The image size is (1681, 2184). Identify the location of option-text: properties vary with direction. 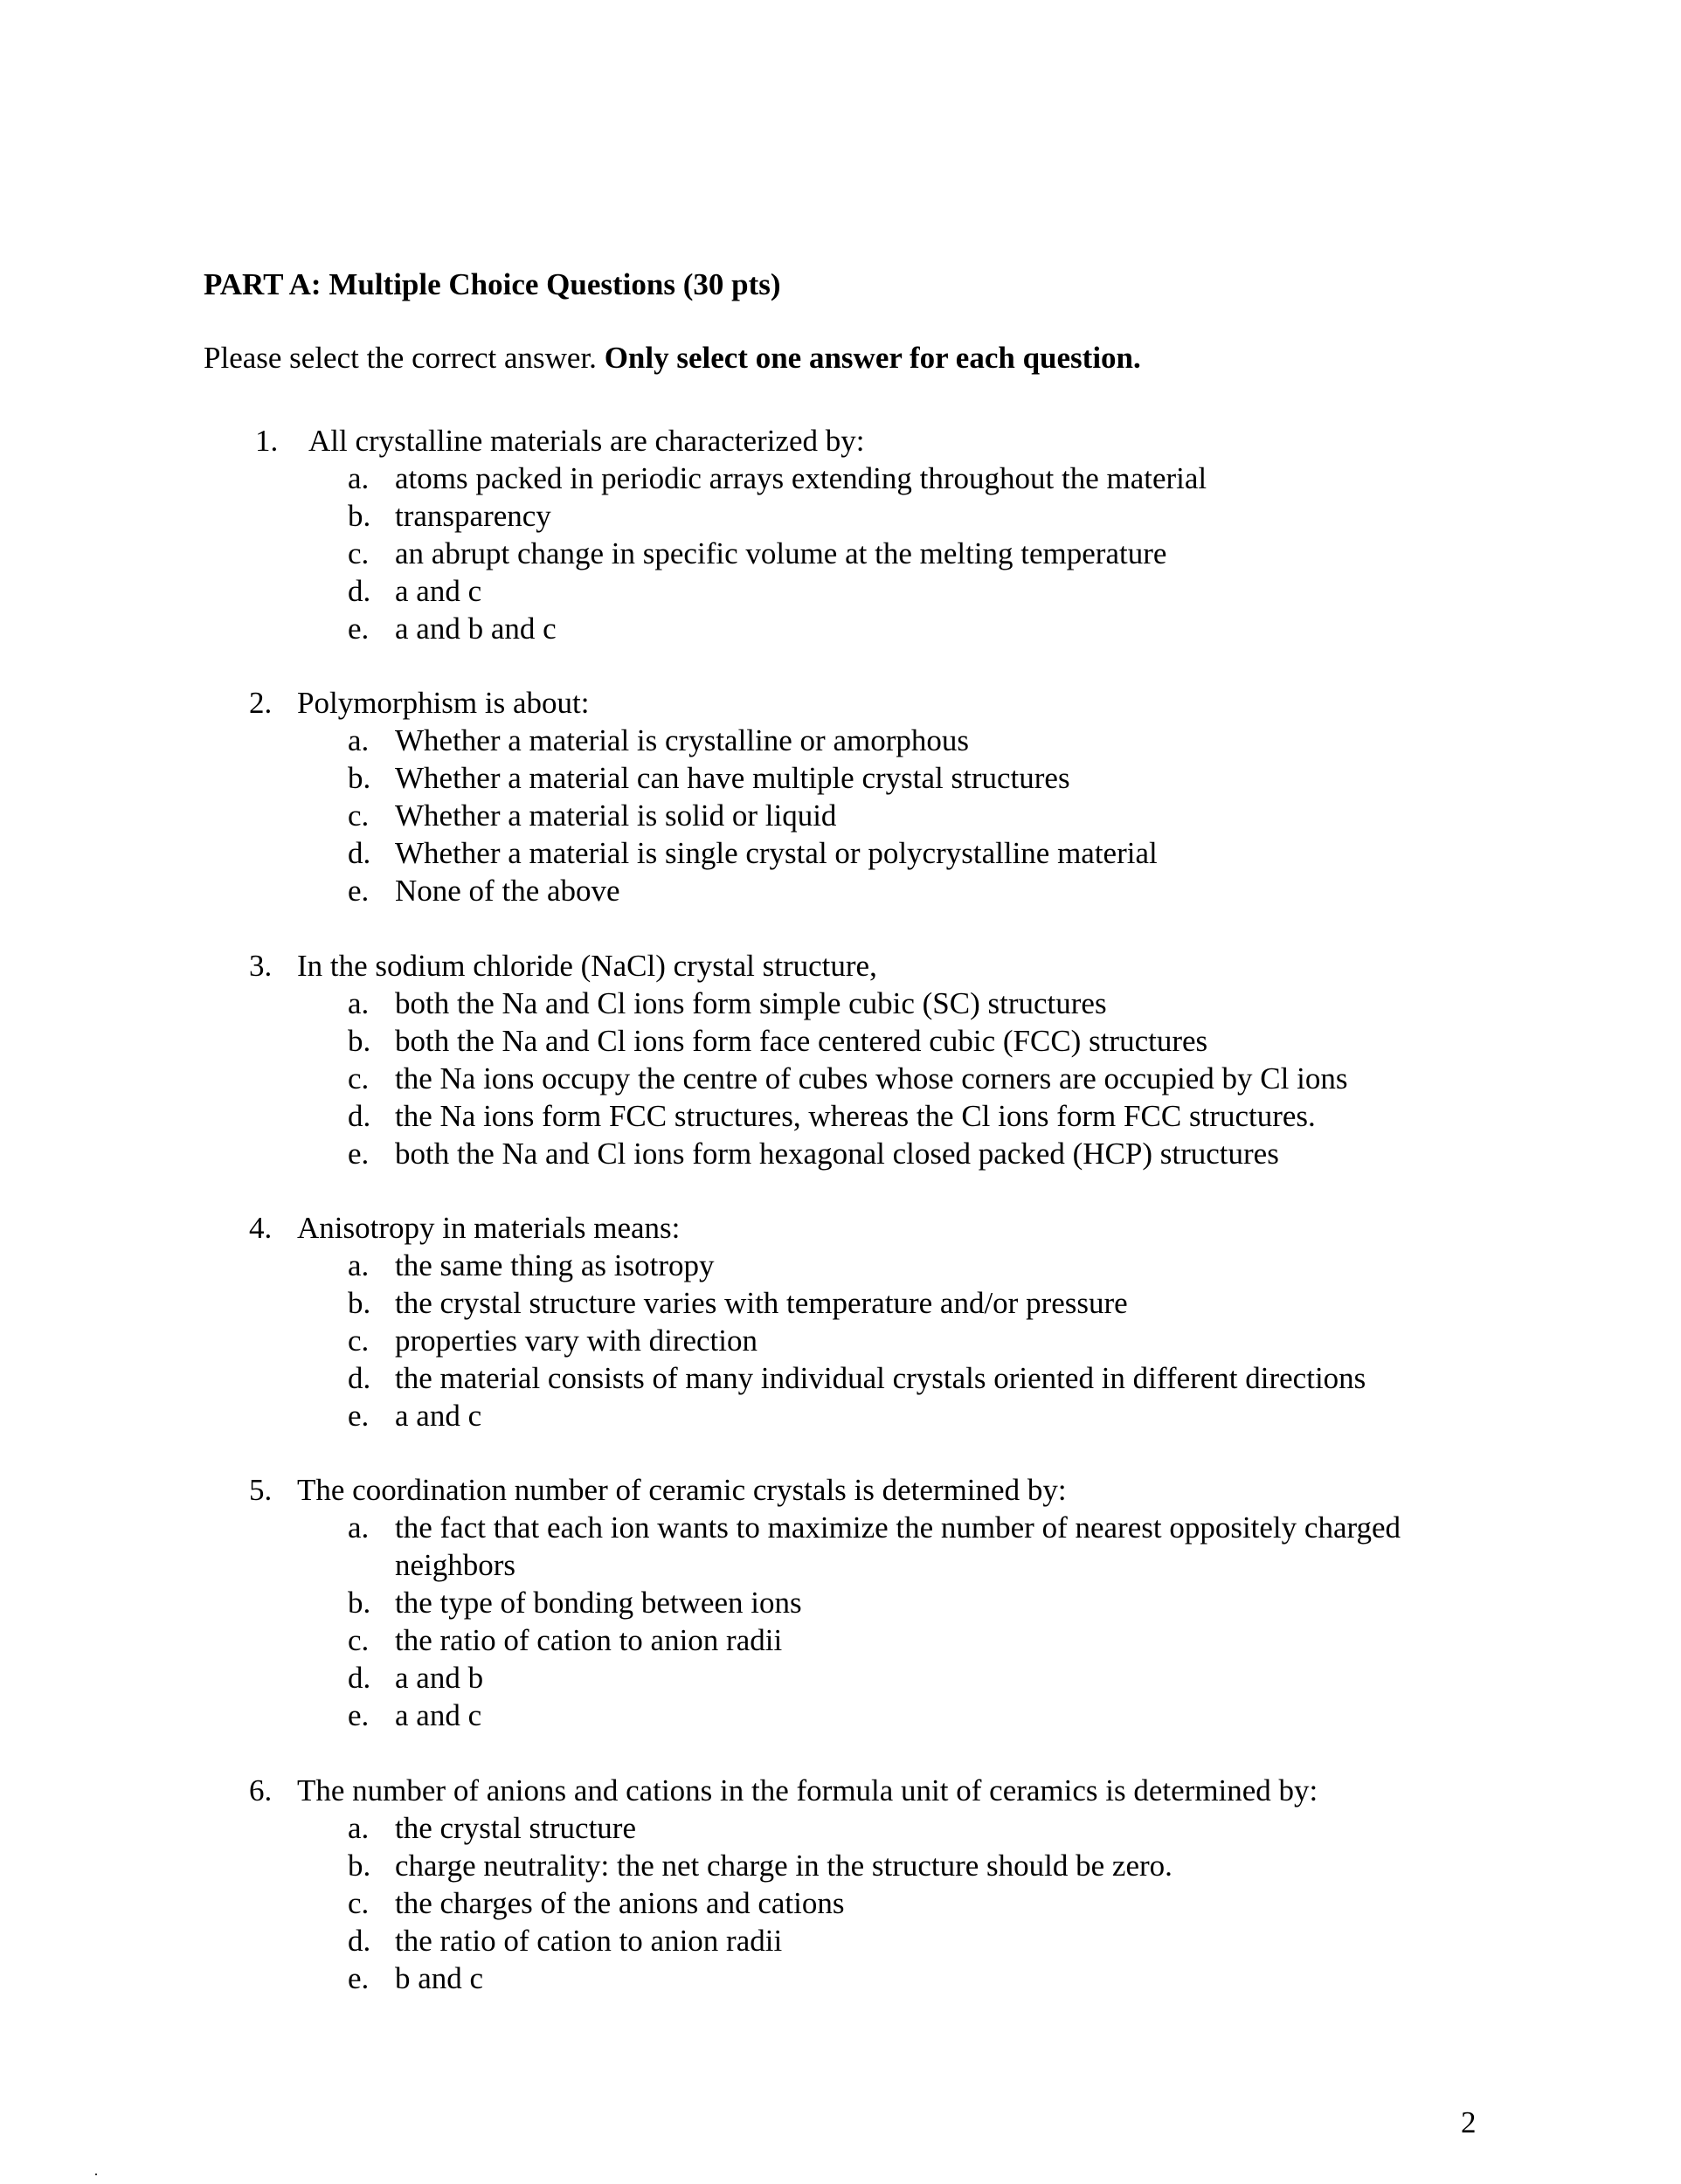
(576, 1341).